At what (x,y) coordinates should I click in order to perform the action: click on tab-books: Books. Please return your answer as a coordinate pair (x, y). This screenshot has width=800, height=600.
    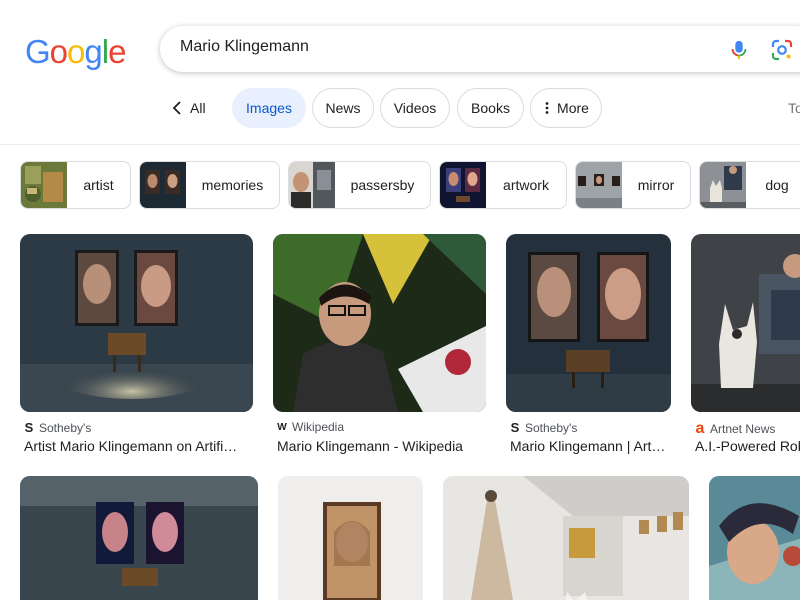
    Looking at the image, I should click on (490, 108).